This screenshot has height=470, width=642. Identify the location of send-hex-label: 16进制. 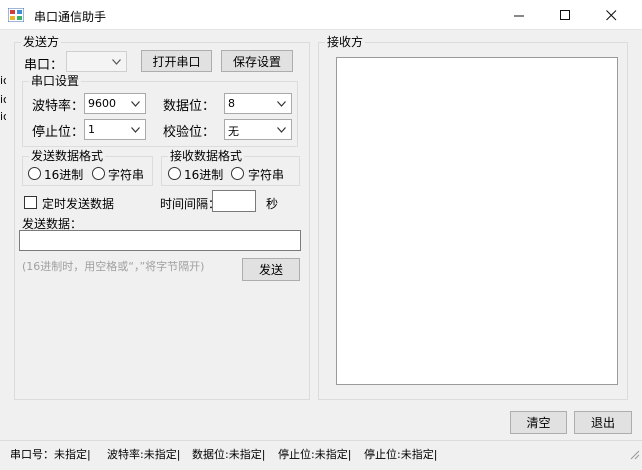
(64, 175).